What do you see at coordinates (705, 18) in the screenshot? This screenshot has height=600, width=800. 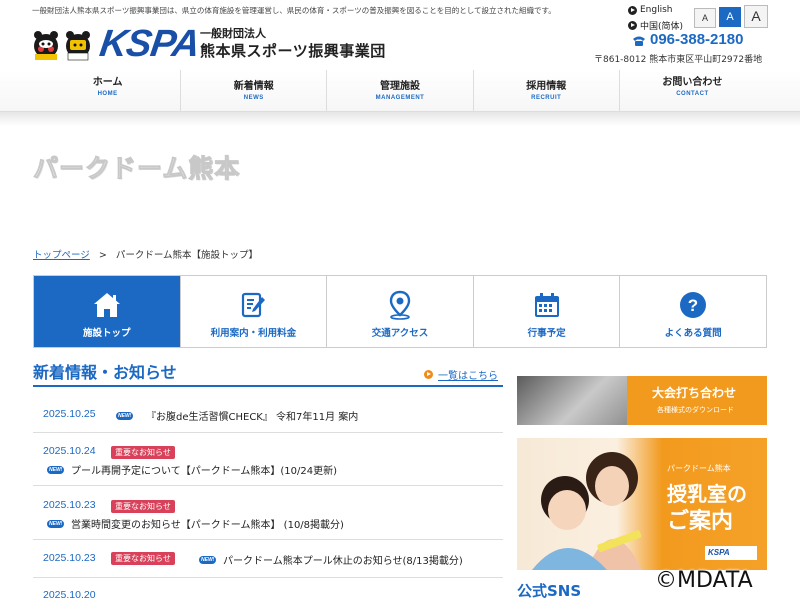 I see `font-size-small-button: A` at bounding box center [705, 18].